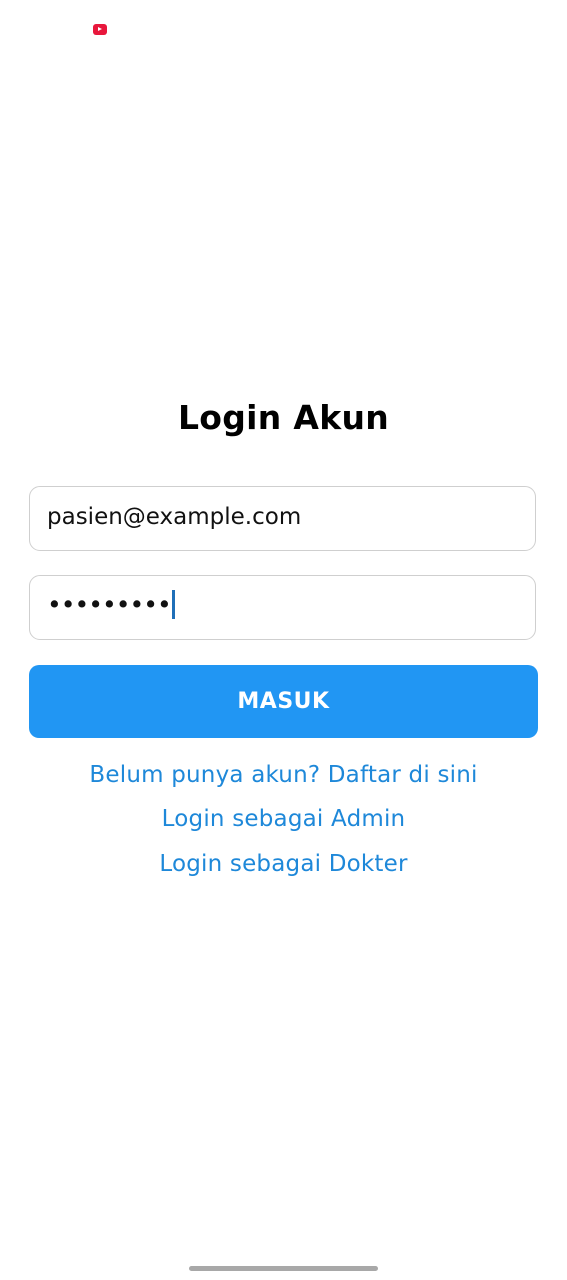  Describe the element at coordinates (283, 701) in the screenshot. I see `login-button: MASUK` at that location.